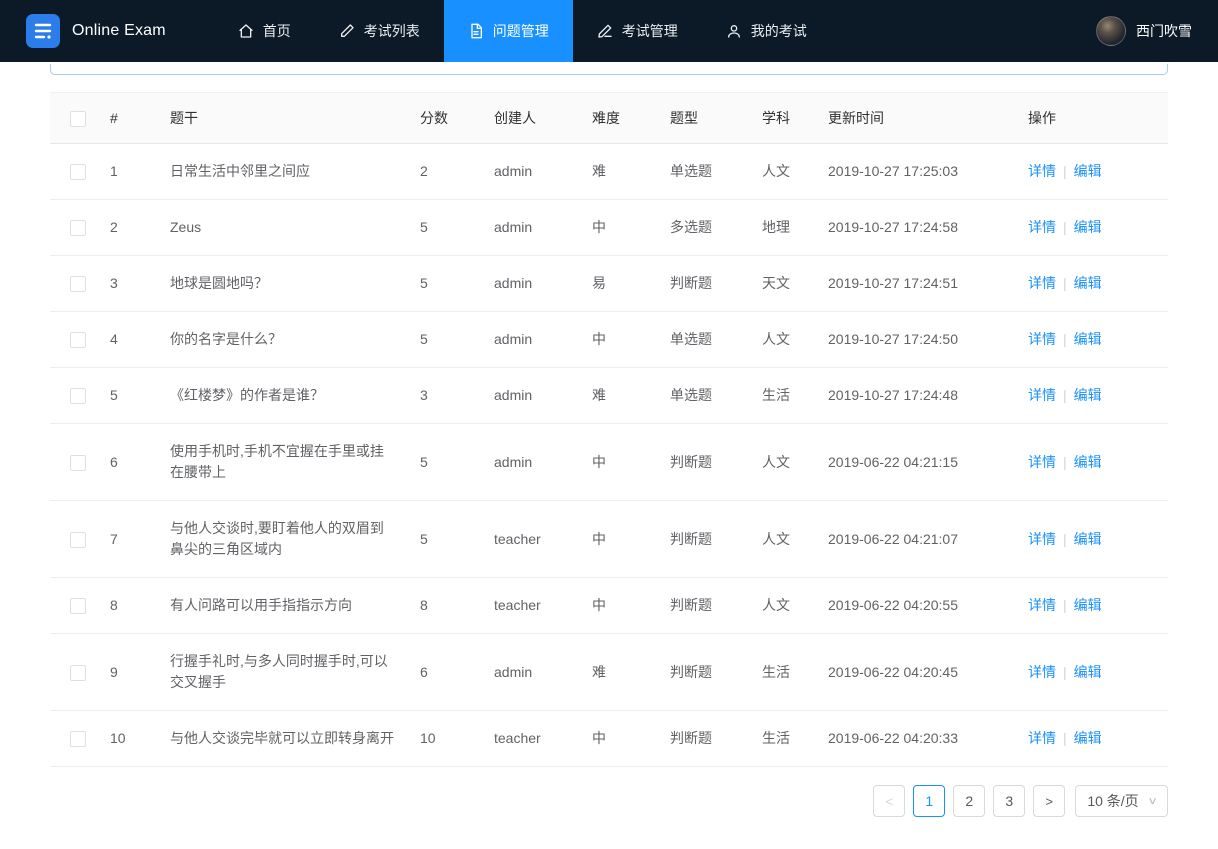 This screenshot has height=849, width=1218. Describe the element at coordinates (96, 31) in the screenshot. I see `brand: Online Exam` at that location.